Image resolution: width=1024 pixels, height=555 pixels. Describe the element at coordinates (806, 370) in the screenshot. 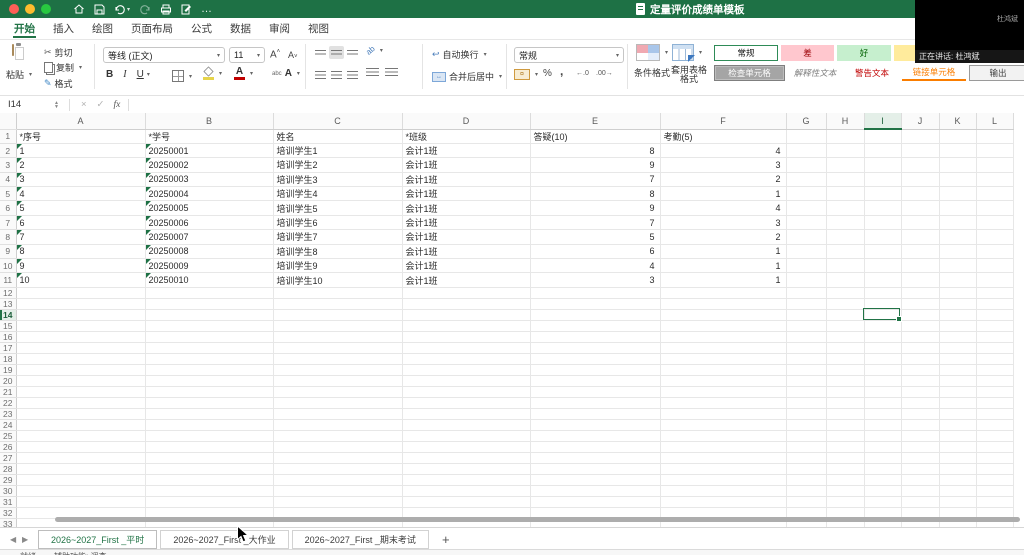

I see `cell-G19` at that location.